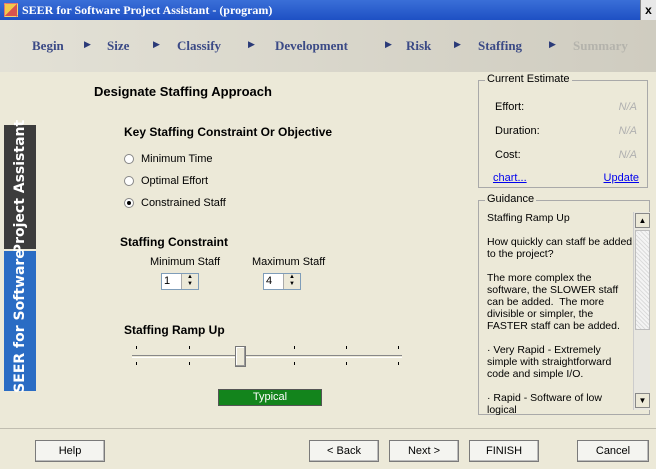  What do you see at coordinates (174, 242) in the screenshot?
I see `staffing-constraint-heading: Staffing Constraint` at bounding box center [174, 242].